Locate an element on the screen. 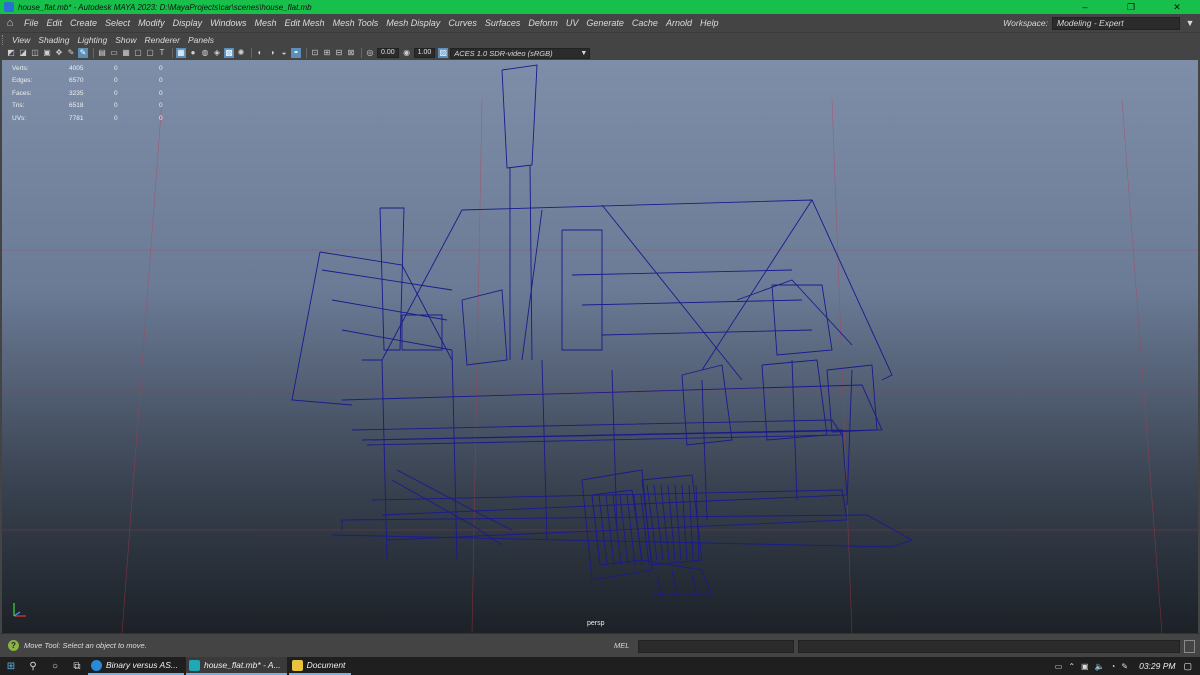  grid-toggle-icon: ✎ is located at coordinates (83, 53).